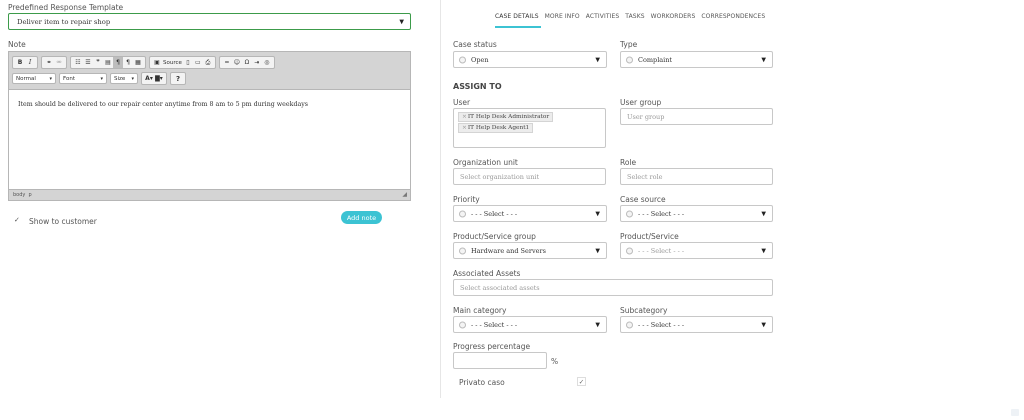  I want to click on format-label: Normal, so click(26, 78).